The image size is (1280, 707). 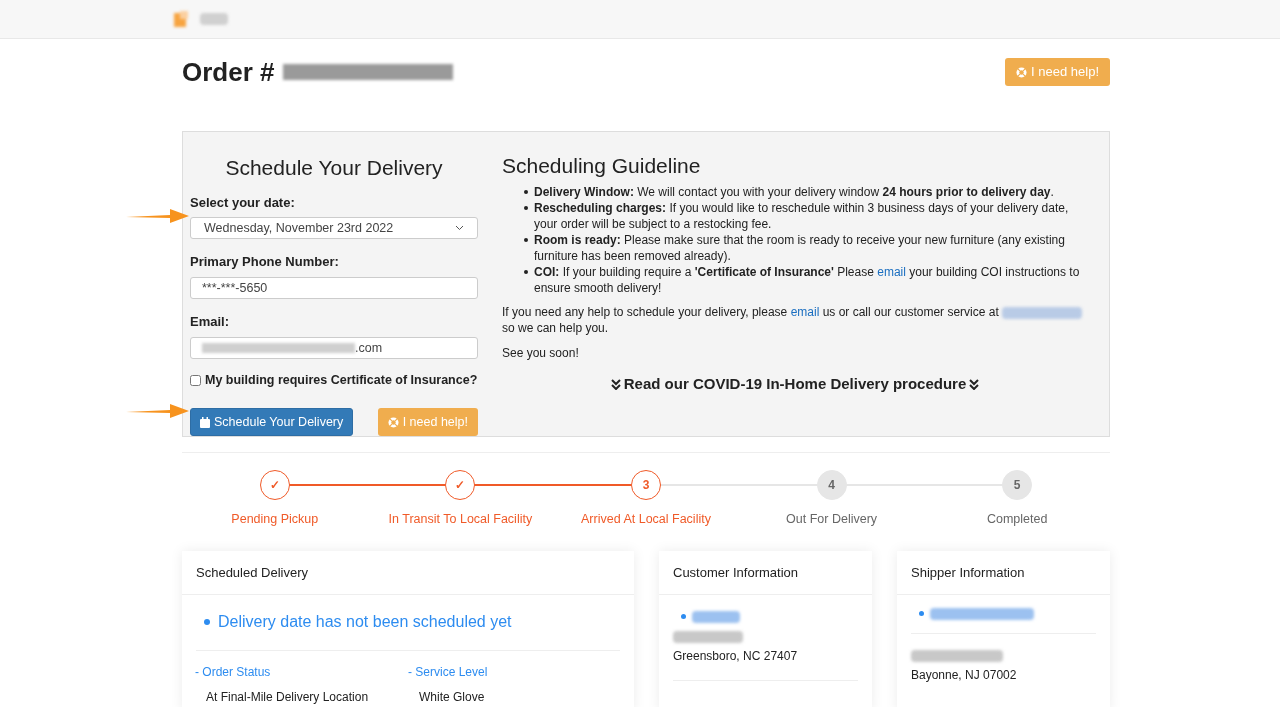 What do you see at coordinates (210, 322) in the screenshot?
I see `field-label: Email:` at bounding box center [210, 322].